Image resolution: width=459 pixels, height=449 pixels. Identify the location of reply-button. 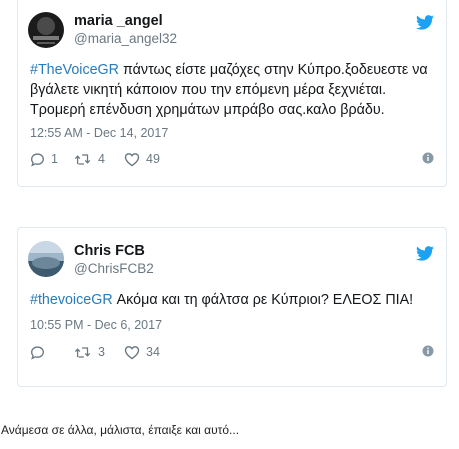
(40, 352).